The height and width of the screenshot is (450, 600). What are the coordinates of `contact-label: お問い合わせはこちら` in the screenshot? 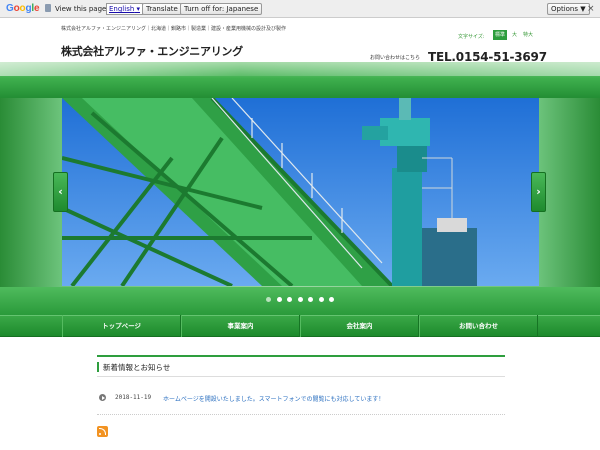 It's located at (395, 58).